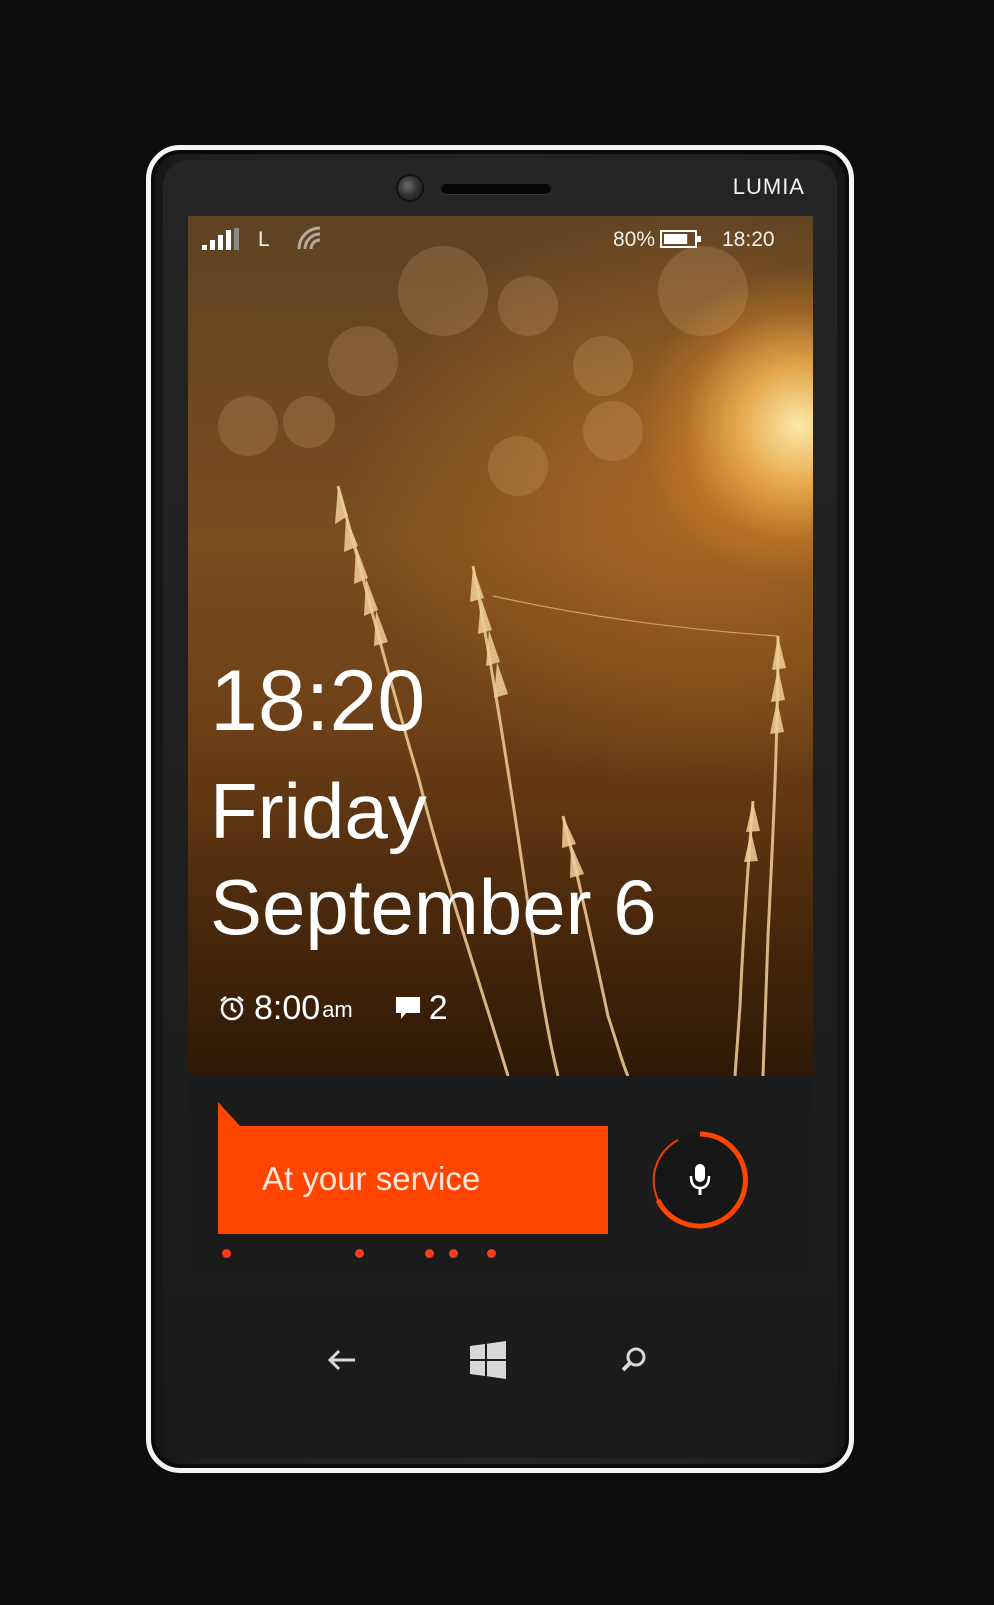  Describe the element at coordinates (318, 811) in the screenshot. I see `lock-day: Friday` at that location.